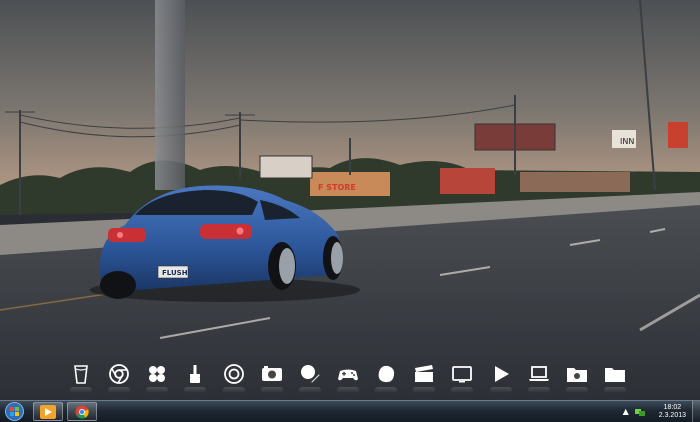 The image size is (700, 422). I want to click on show-desktop-button, so click(696, 411).